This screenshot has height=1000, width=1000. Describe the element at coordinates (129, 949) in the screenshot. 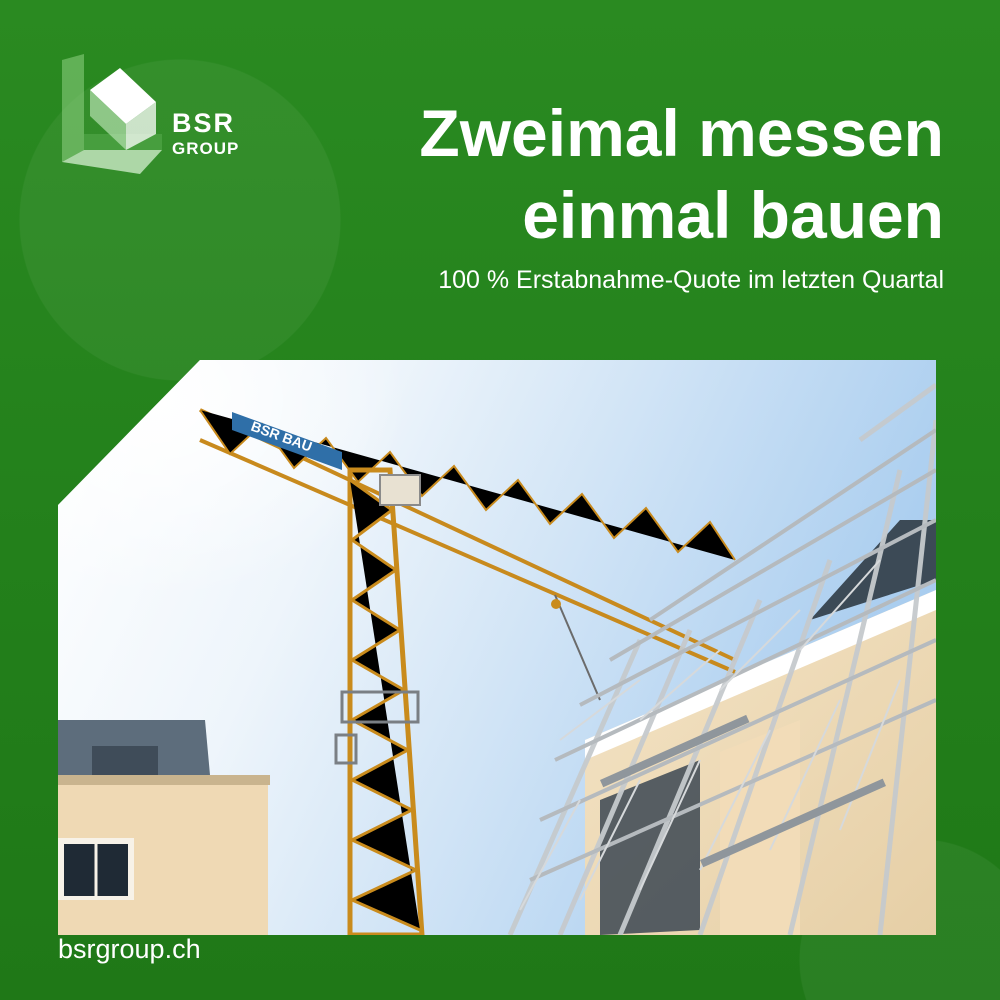

I see `website-url: bsrgroup.ch` at that location.